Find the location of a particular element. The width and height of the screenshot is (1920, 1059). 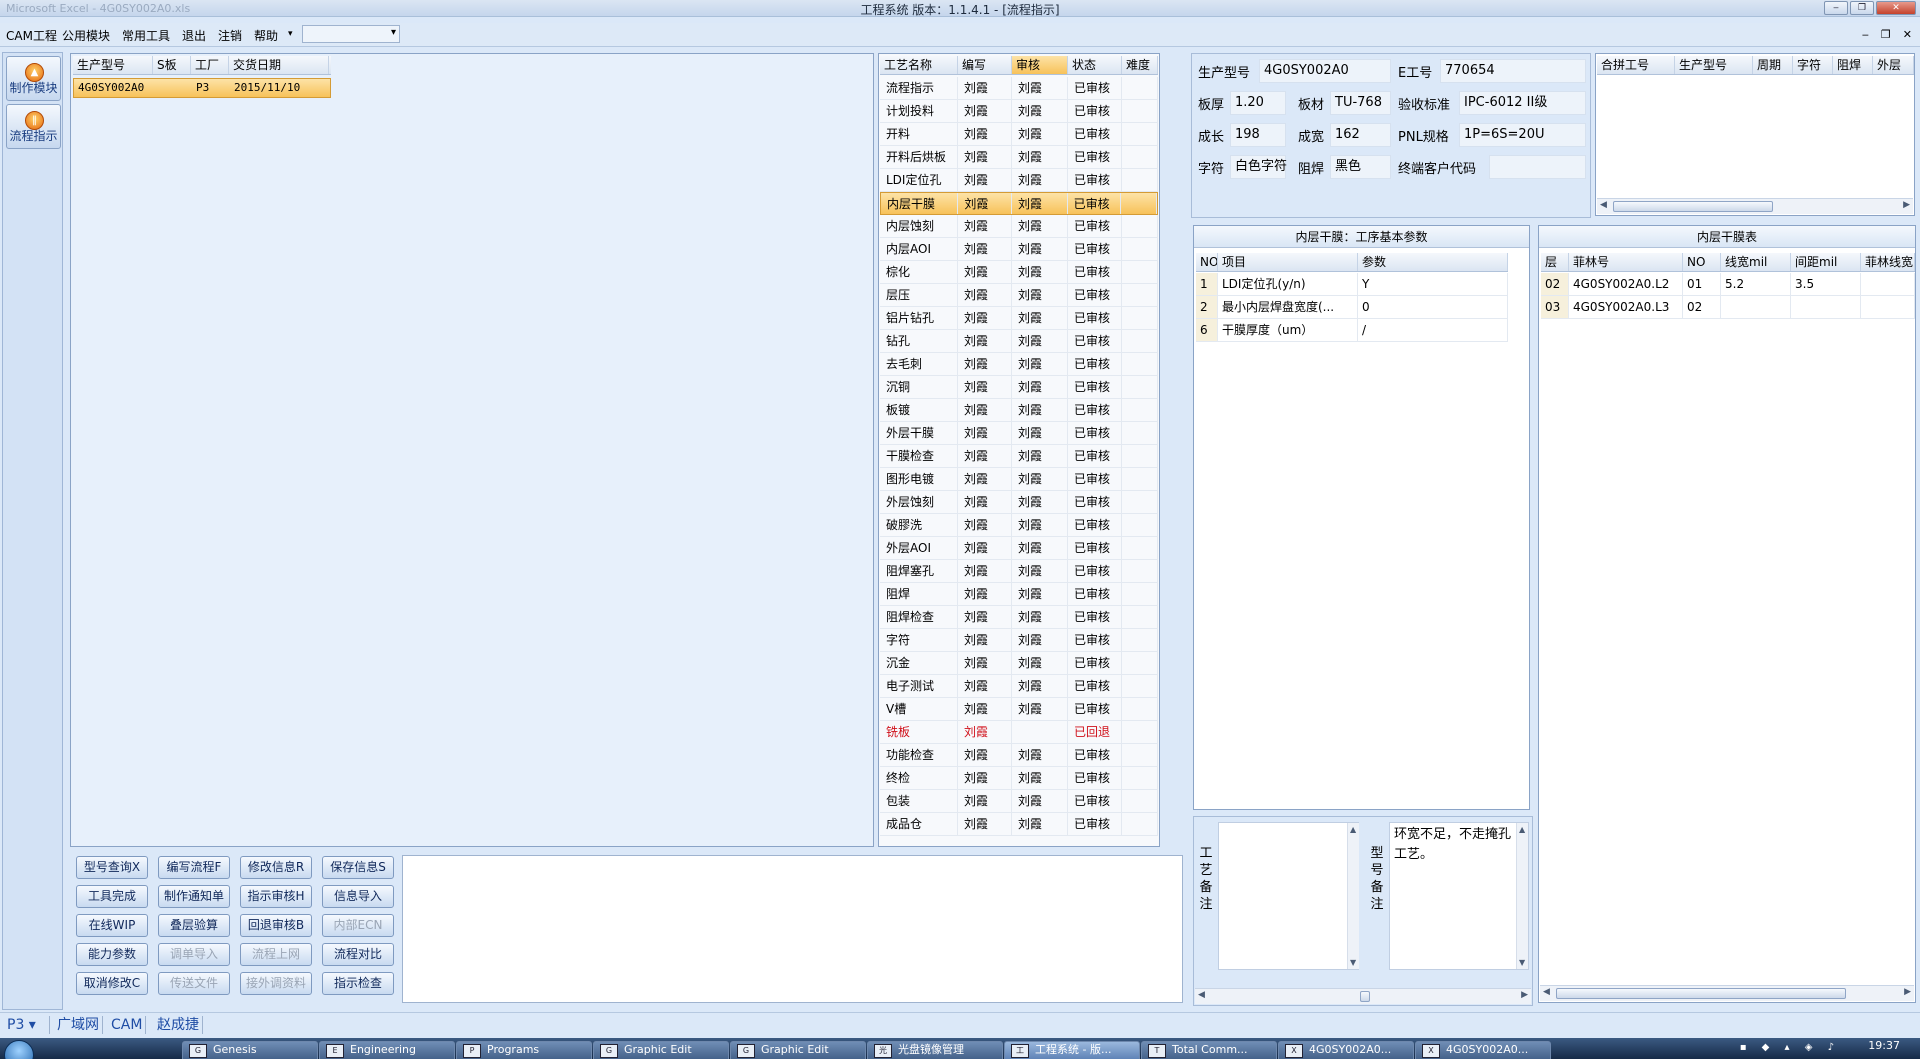

mdi-close-button: ✕ is located at coordinates (1907, 34).